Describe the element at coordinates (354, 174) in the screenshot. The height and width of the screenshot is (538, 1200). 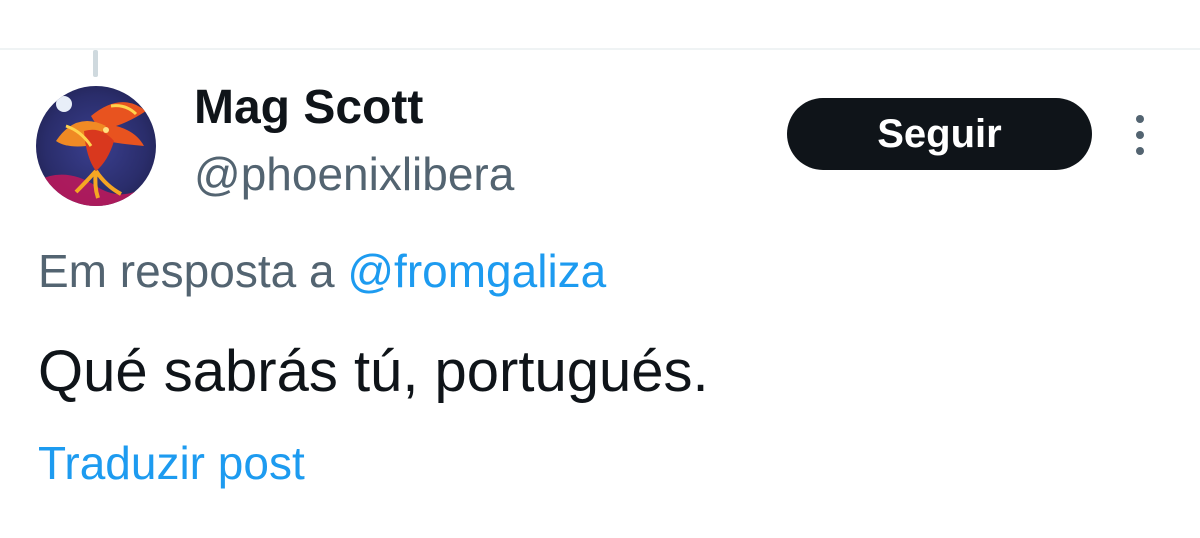
I see `author-handle: @phoenixlibera` at that location.